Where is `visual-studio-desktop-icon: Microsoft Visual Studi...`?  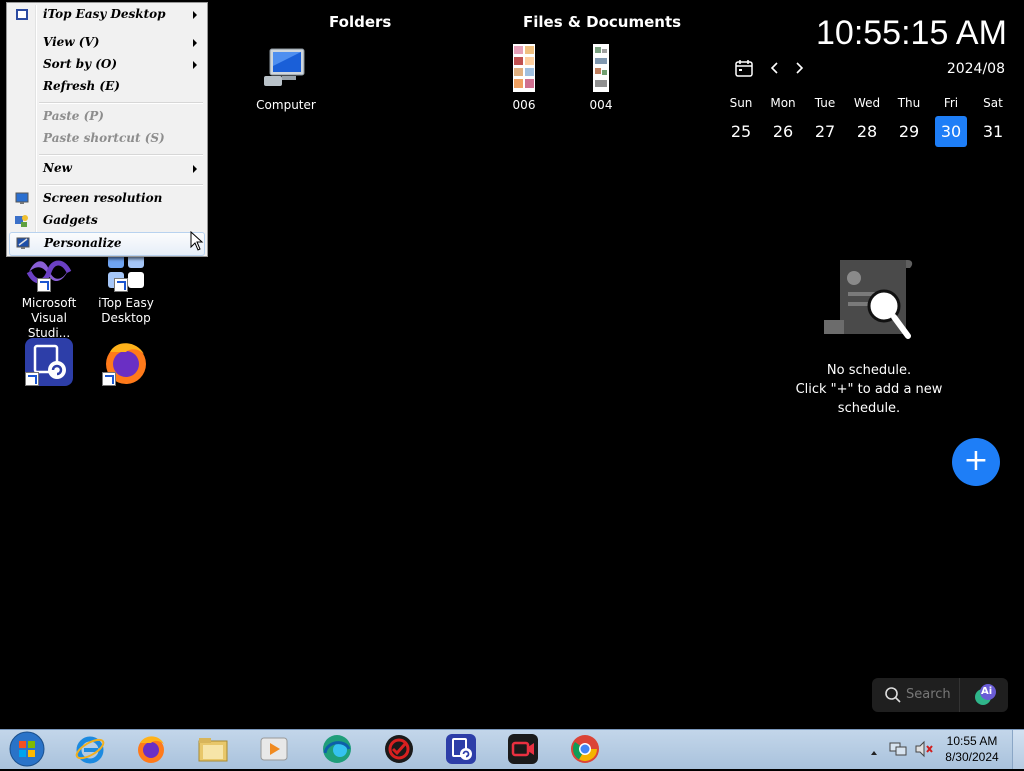 visual-studio-desktop-icon: Microsoft Visual Studi... is located at coordinates (49, 295).